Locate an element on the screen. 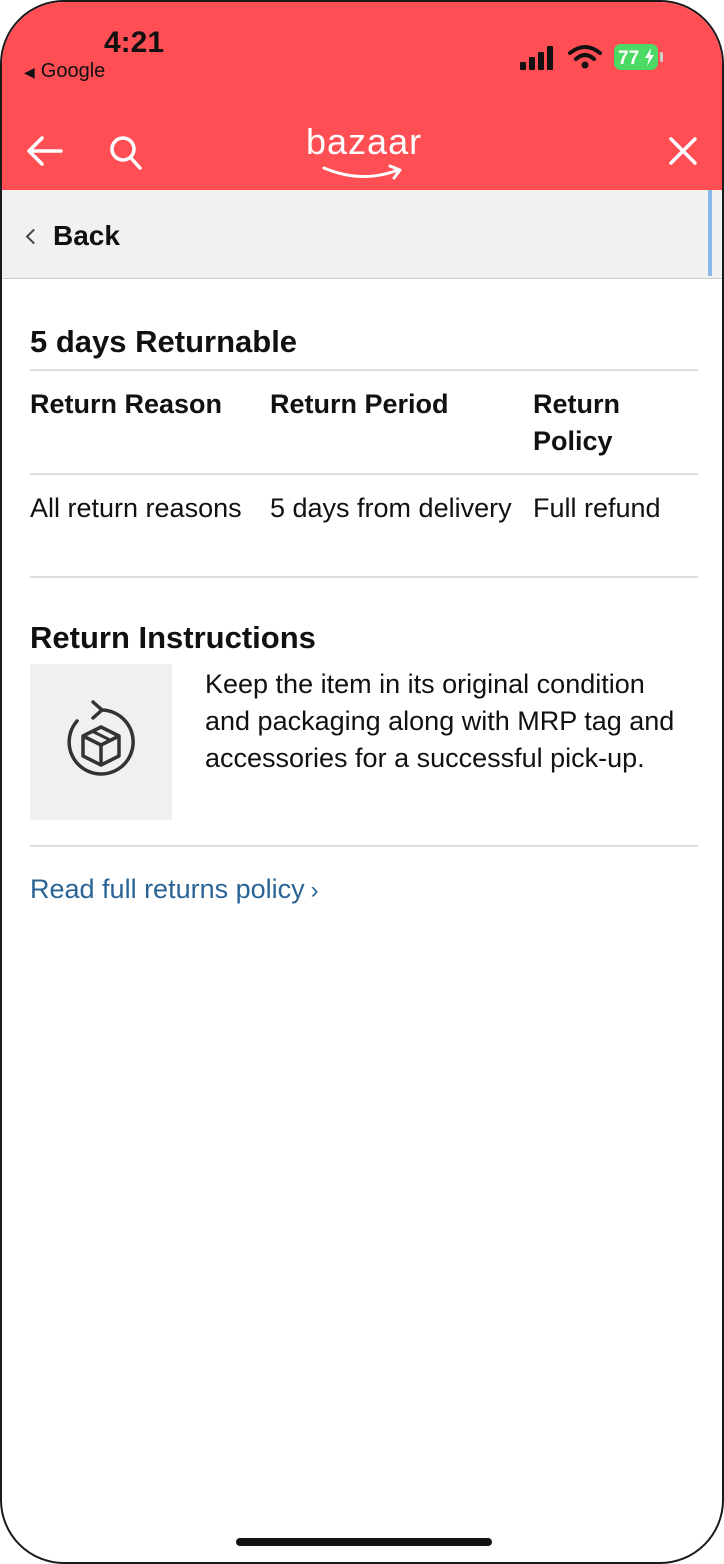  back-button-label: Back is located at coordinates (86, 235).